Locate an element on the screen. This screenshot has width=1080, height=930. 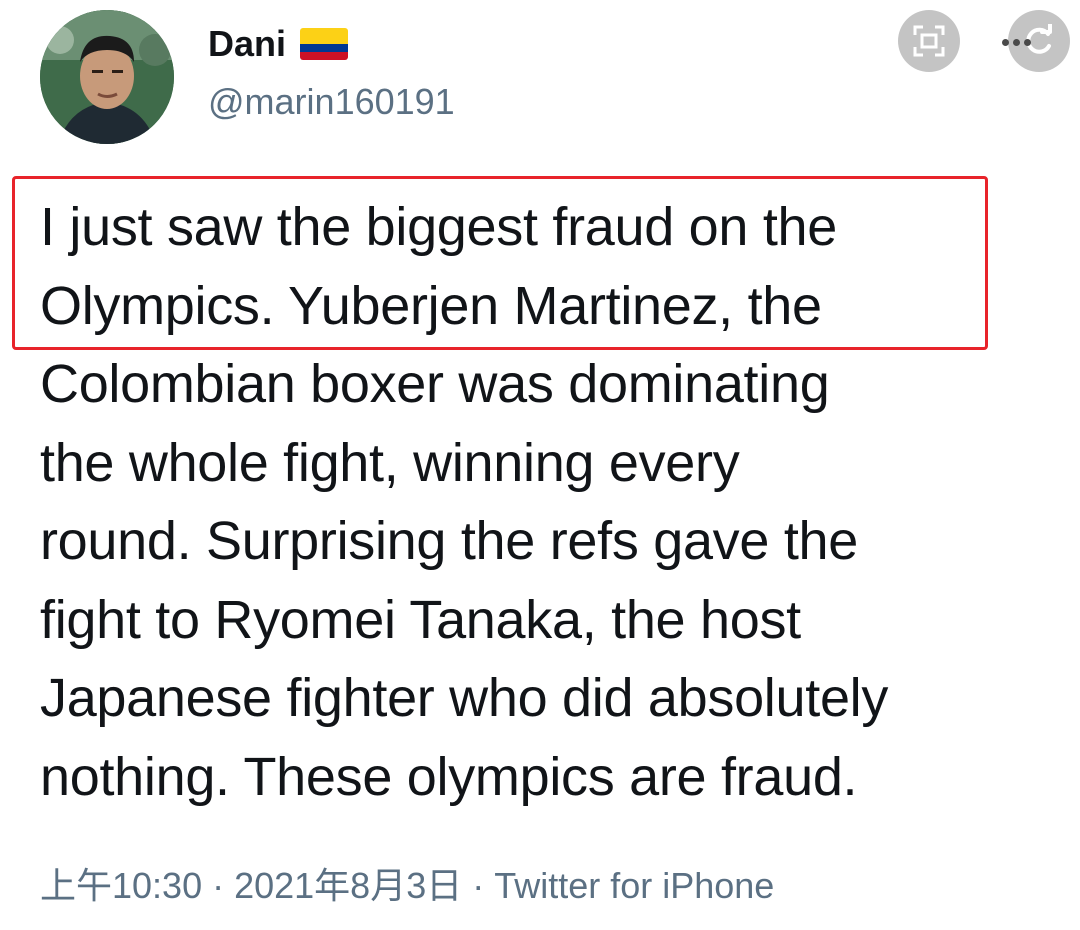
display-name-text: Dani is located at coordinates (247, 43).